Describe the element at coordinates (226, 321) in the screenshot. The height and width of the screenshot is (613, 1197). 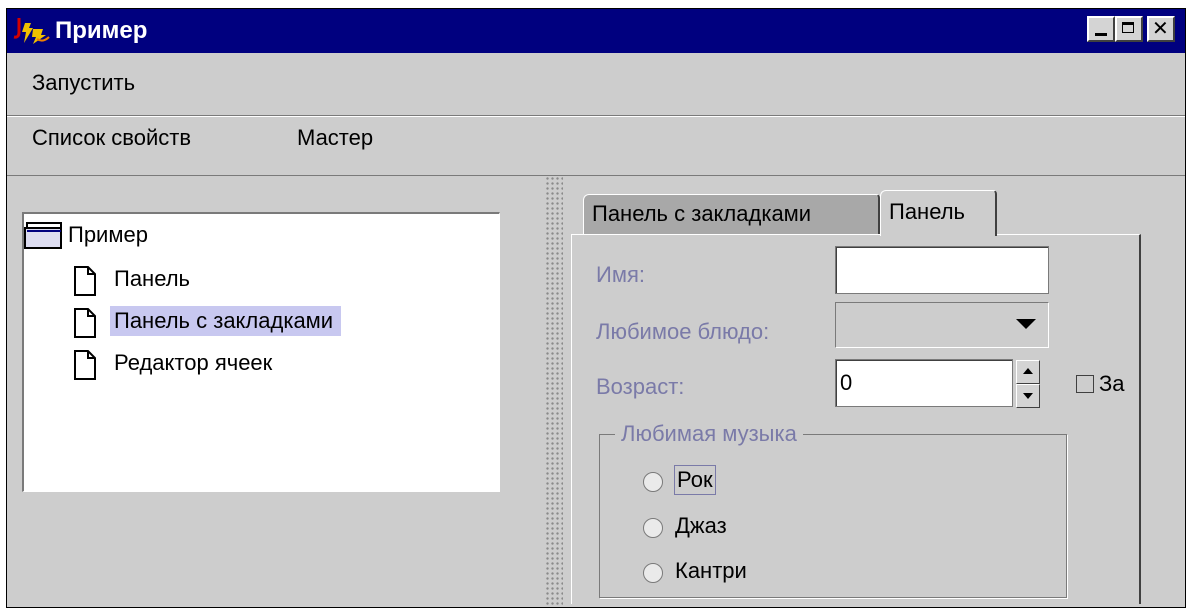
I see `tree-item-label-selected: Панель с закладками` at that location.